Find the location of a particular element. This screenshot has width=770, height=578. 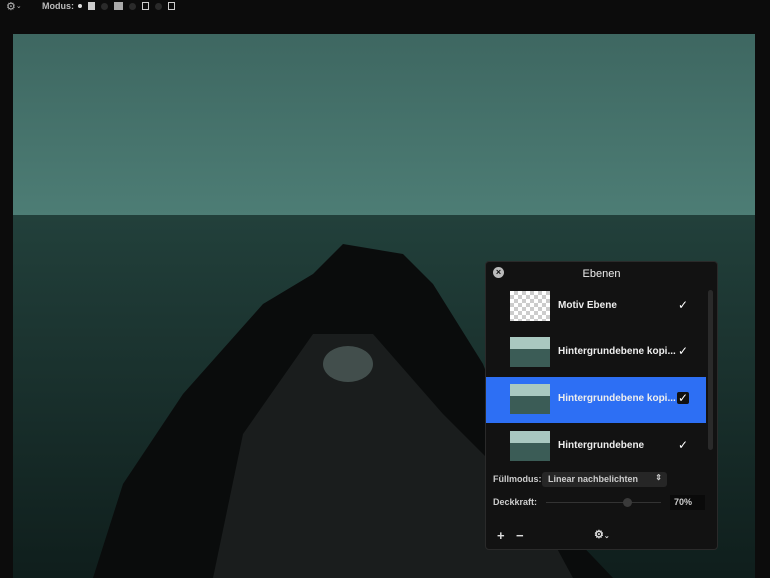

opacity-value-field: 70% is located at coordinates (687, 502).